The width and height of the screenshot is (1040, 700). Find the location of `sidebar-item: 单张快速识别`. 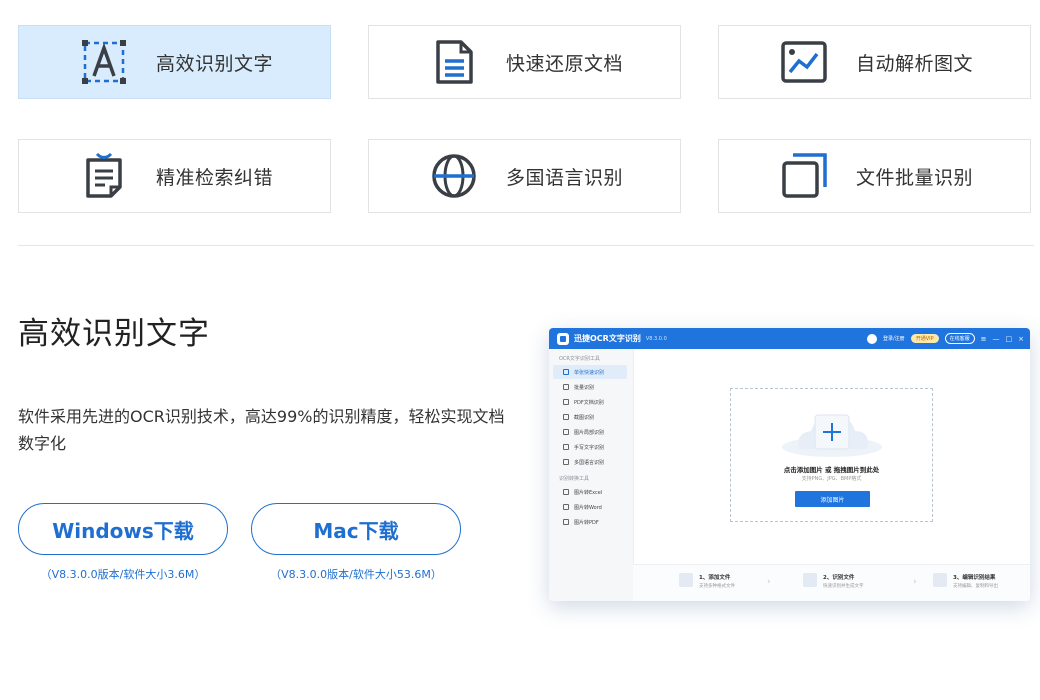

sidebar-item: 单张快速识别 is located at coordinates (590, 372).